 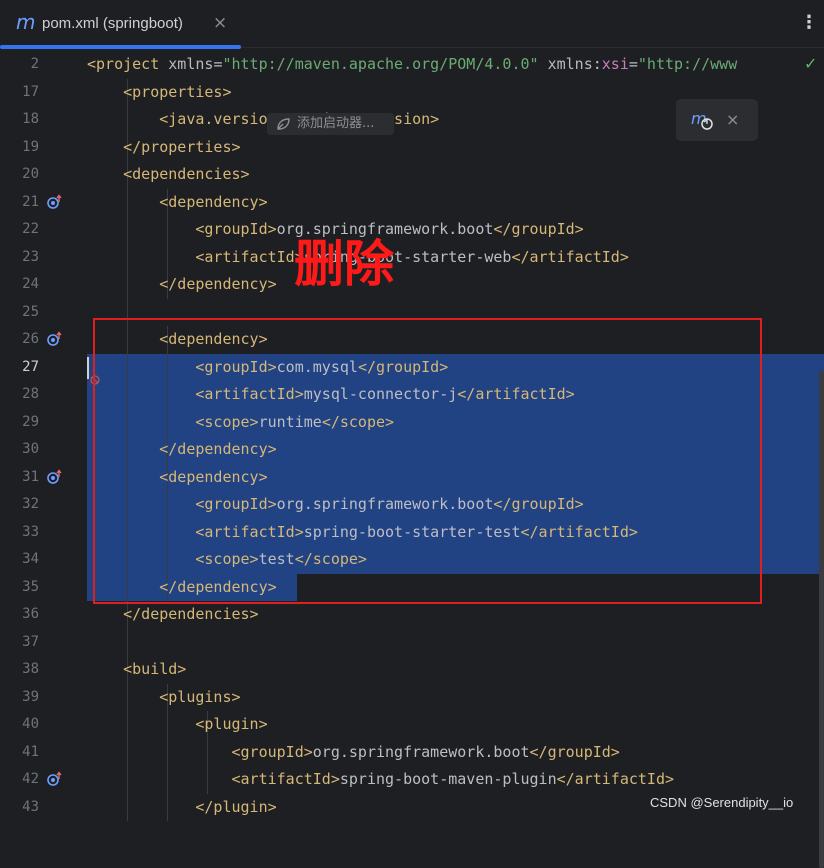 What do you see at coordinates (181, 807) in the screenshot?
I see `code-text: </plugin>` at bounding box center [181, 807].